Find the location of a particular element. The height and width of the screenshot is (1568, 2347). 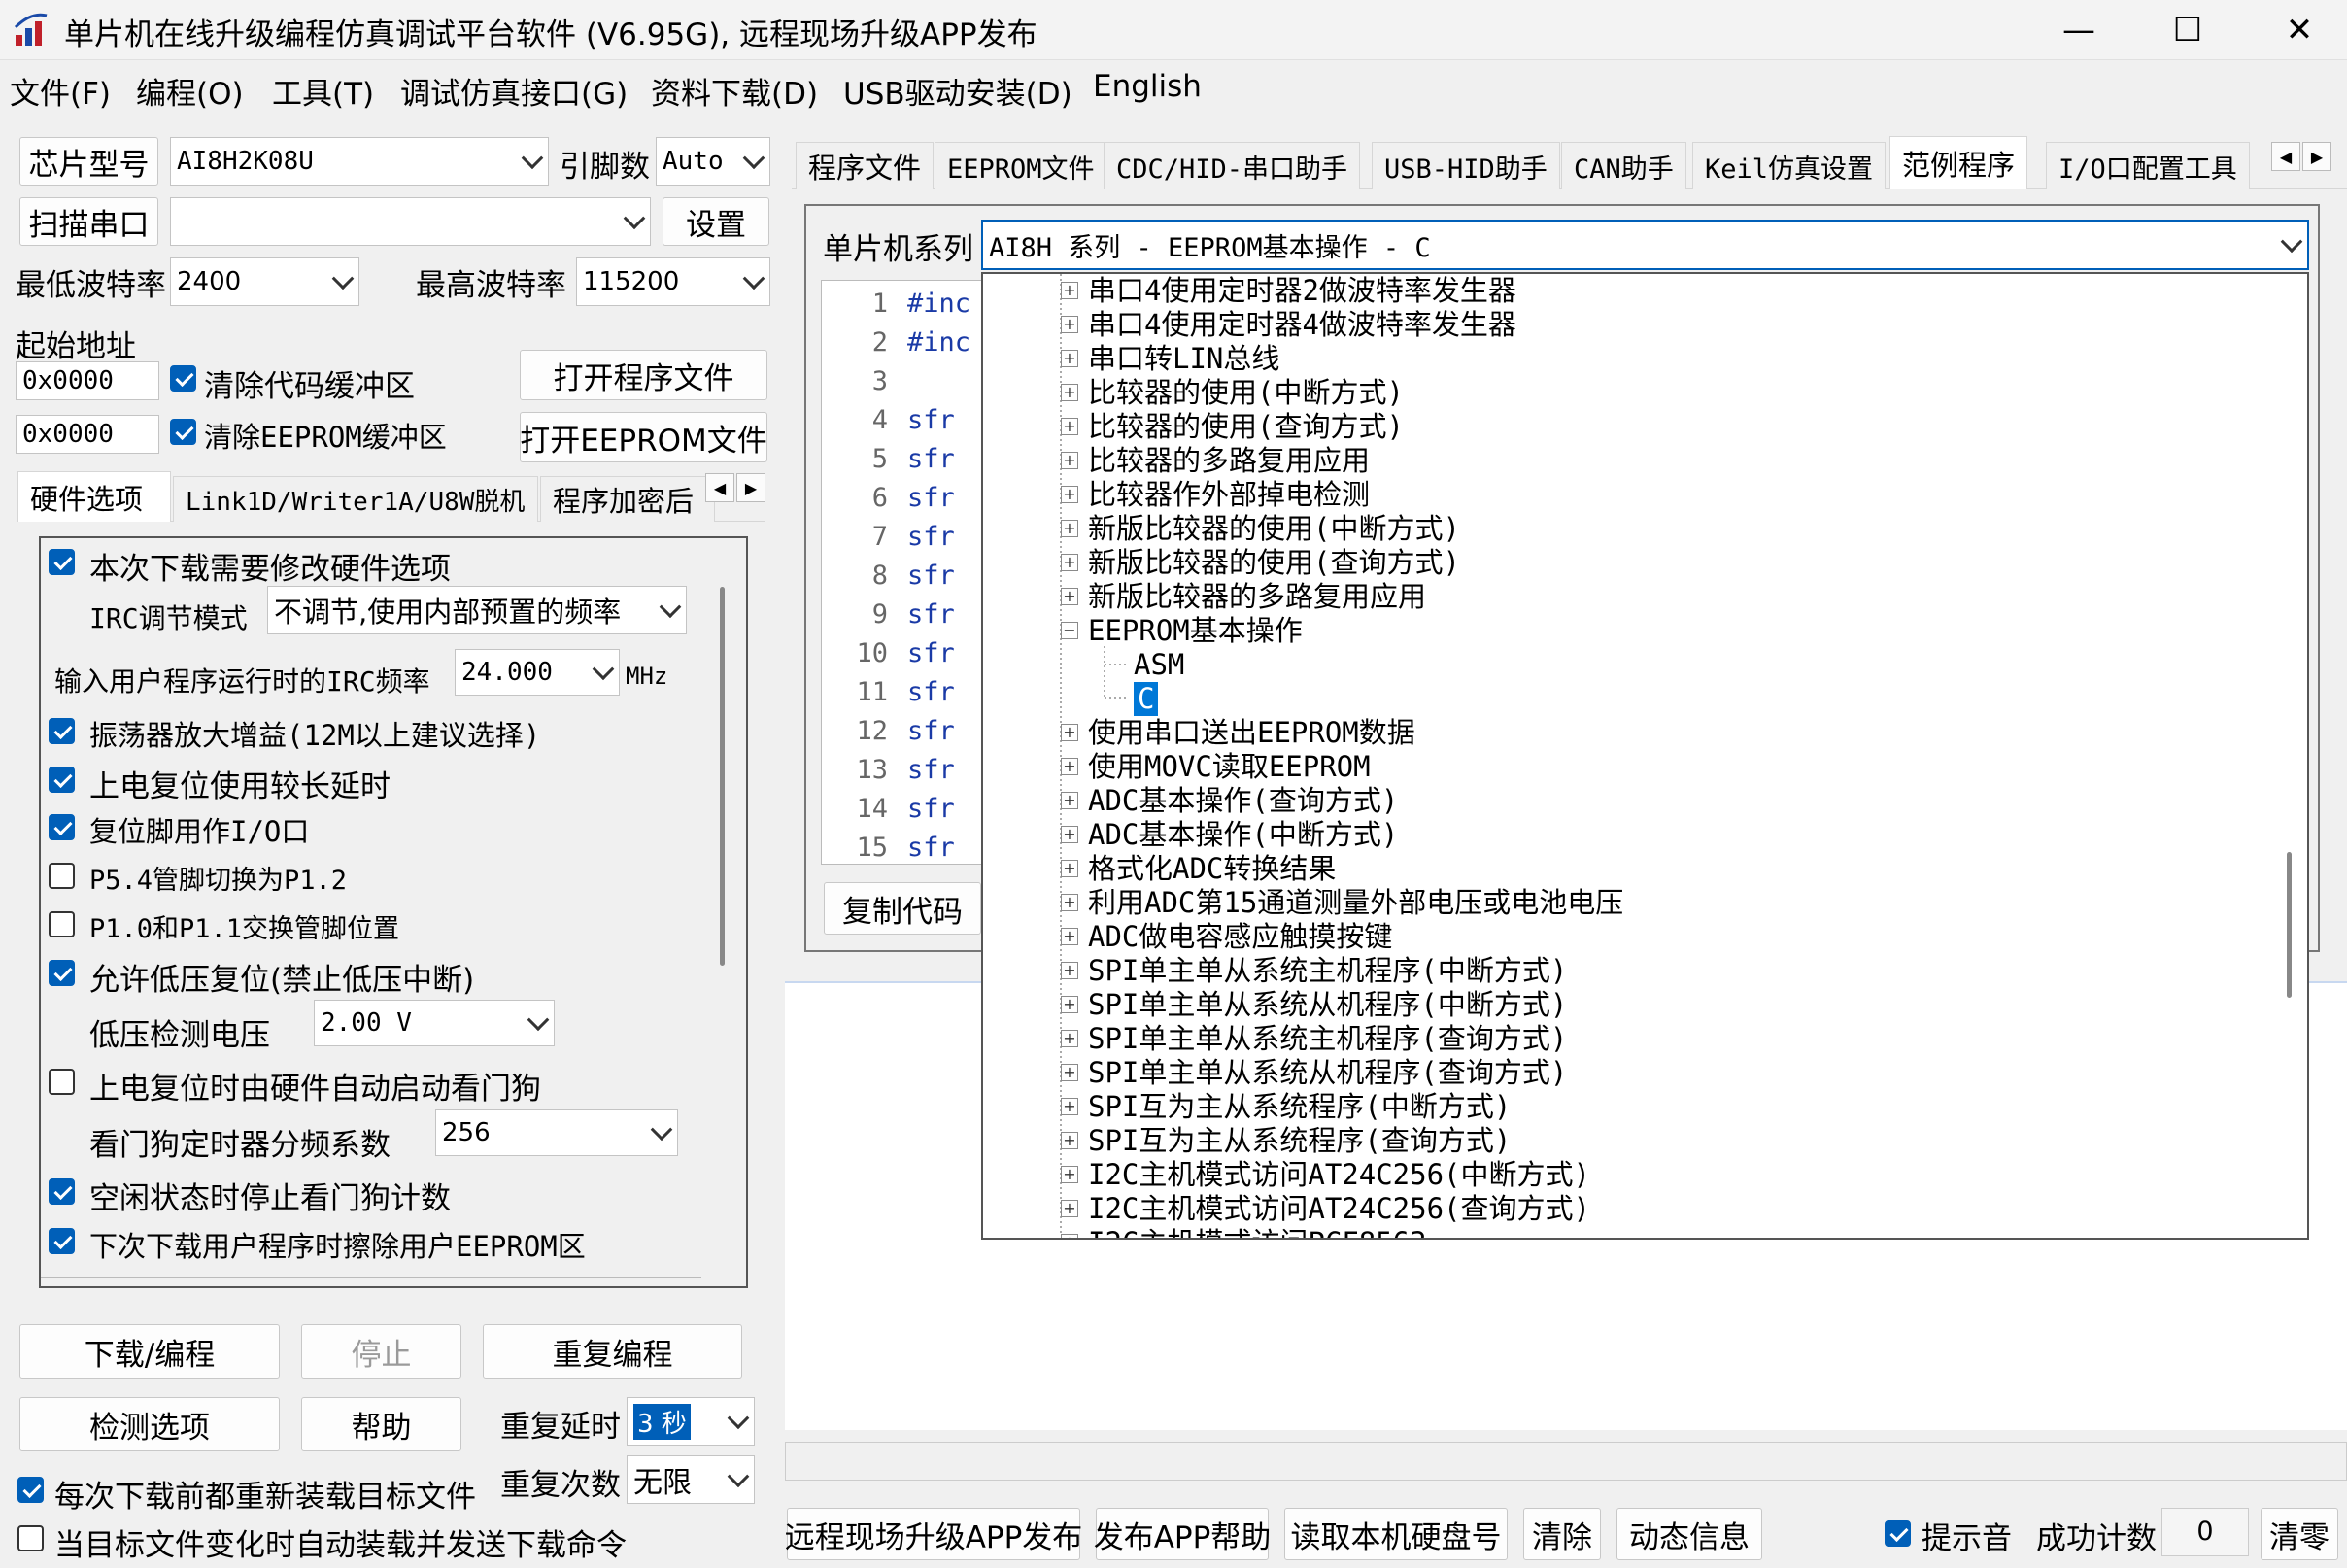

tree-item: I2C主机模式访问AT24C256(查询方式) is located at coordinates (1339, 1209).